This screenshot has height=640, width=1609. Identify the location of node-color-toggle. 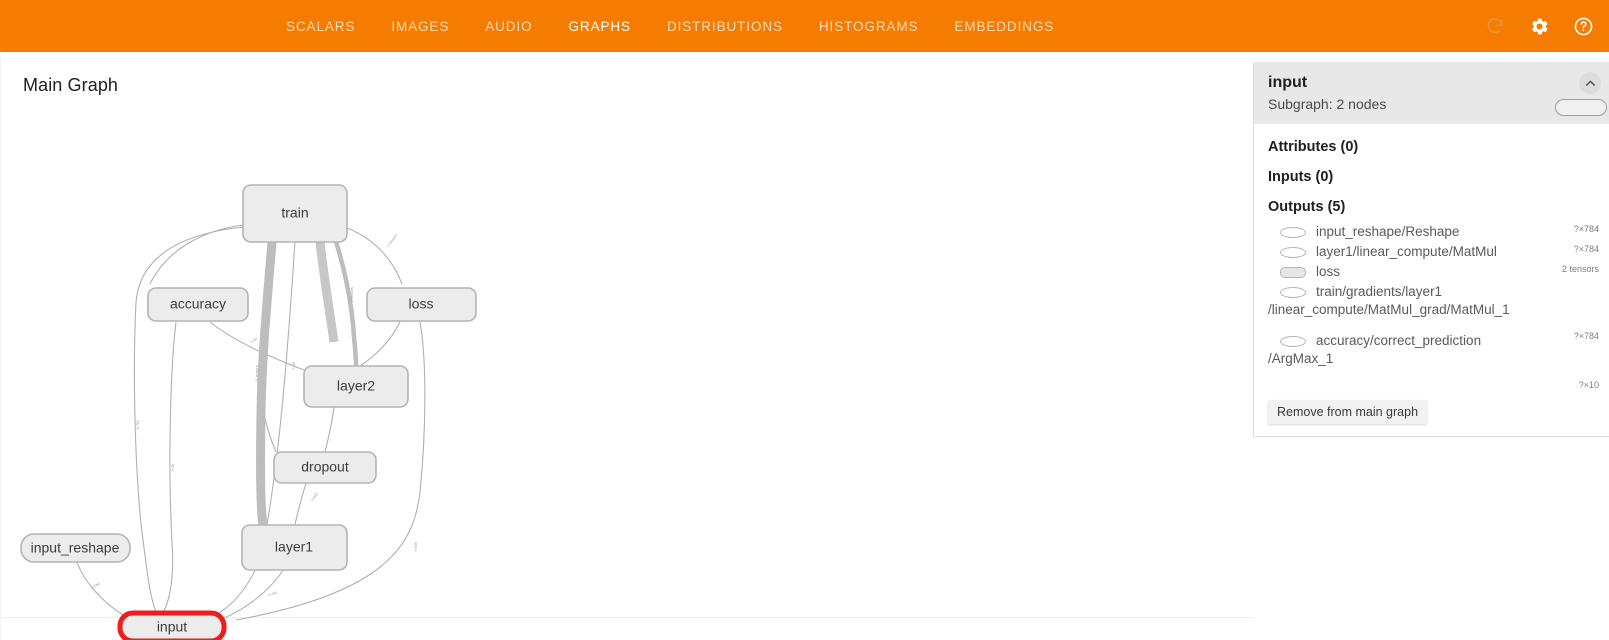
(1581, 107).